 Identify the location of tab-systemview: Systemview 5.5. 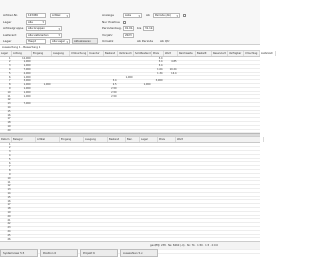
(19, 253).